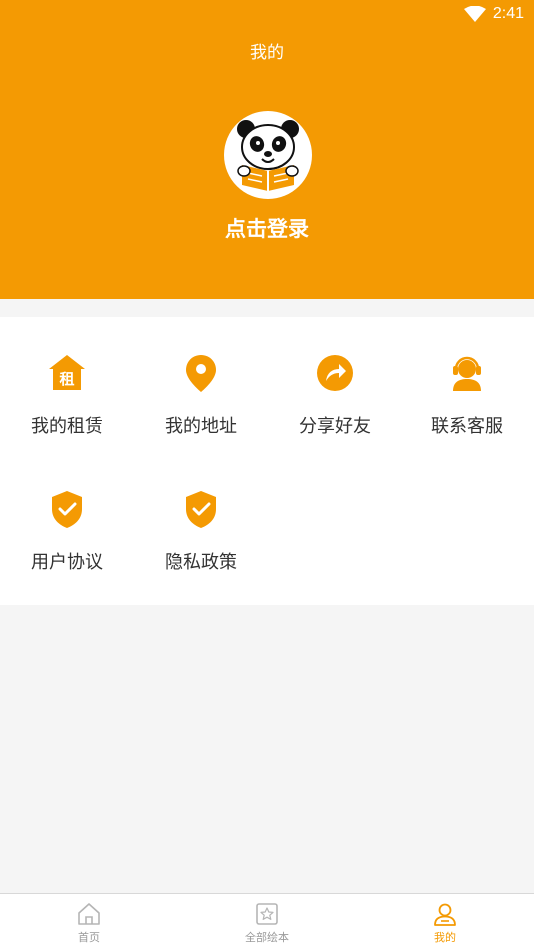  I want to click on bottom-tab-bar: 首页 全部绘本 我的, so click(267, 921).